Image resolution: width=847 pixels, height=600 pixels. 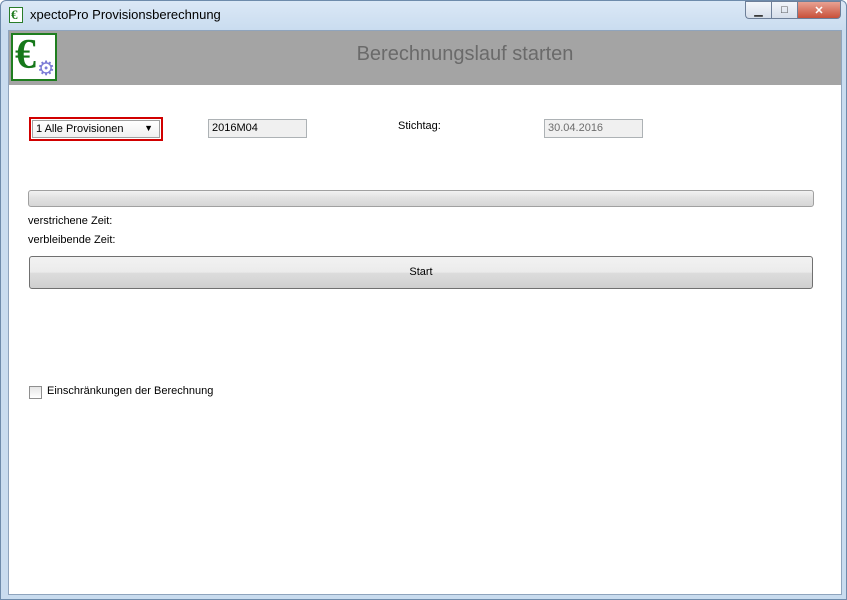 I want to click on elapsed-time-label: verstrichene Zeit:, so click(x=70, y=221).